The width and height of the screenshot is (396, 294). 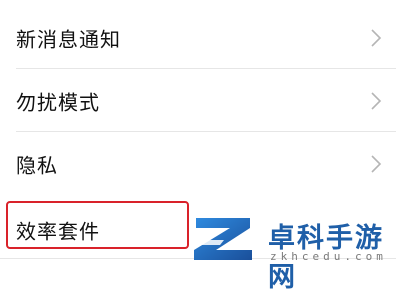 What do you see at coordinates (97, 225) in the screenshot?
I see `highlight-box` at bounding box center [97, 225].